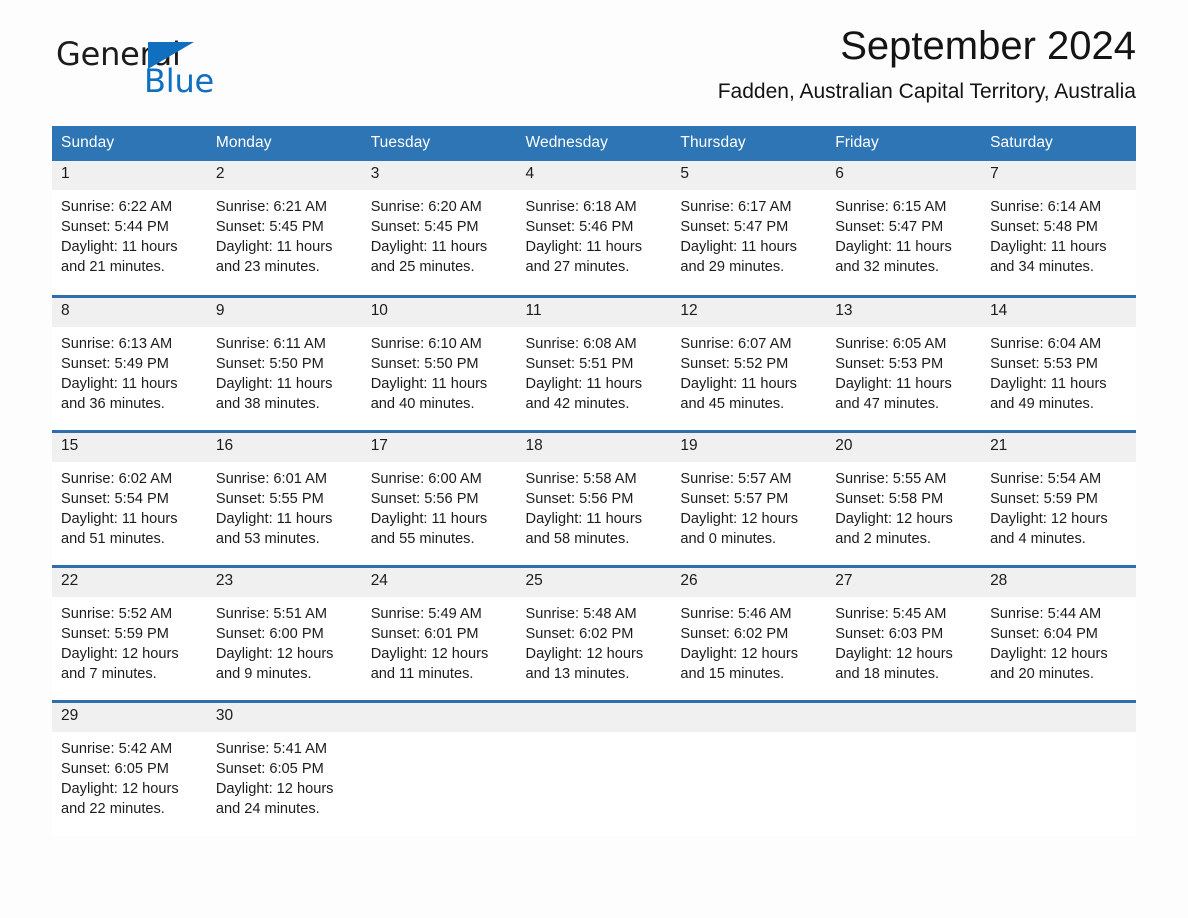  Describe the element at coordinates (1046, 613) in the screenshot. I see `sunrise-text: Sunrise: 5:44 AM` at that location.